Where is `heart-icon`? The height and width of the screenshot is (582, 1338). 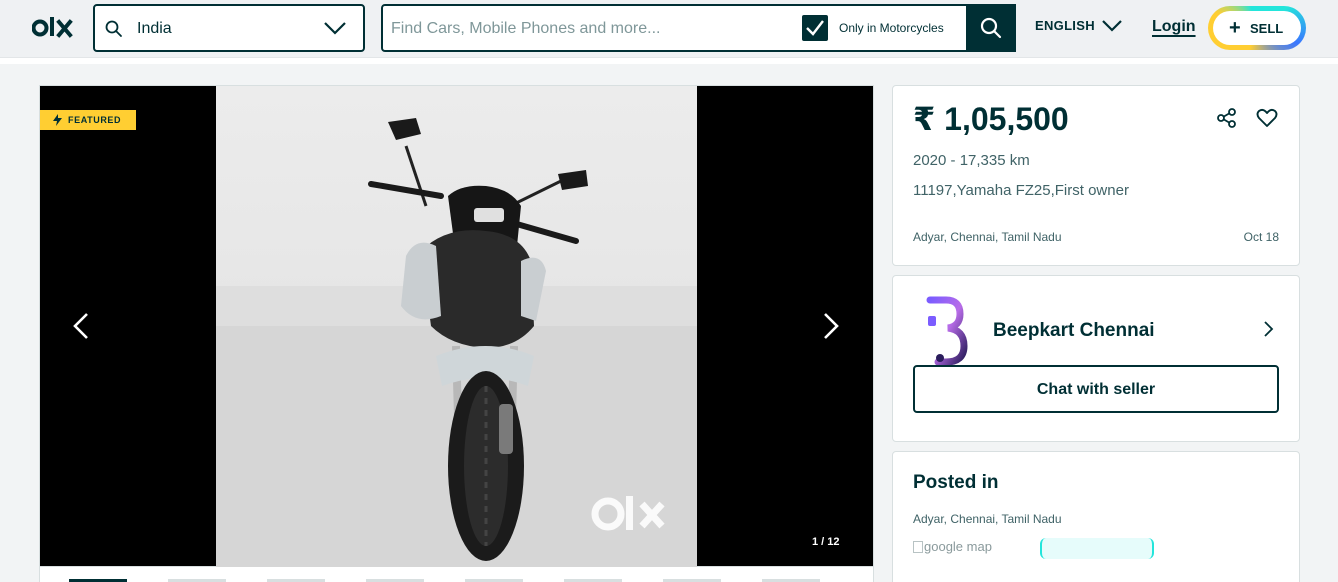 heart-icon is located at coordinates (1267, 118).